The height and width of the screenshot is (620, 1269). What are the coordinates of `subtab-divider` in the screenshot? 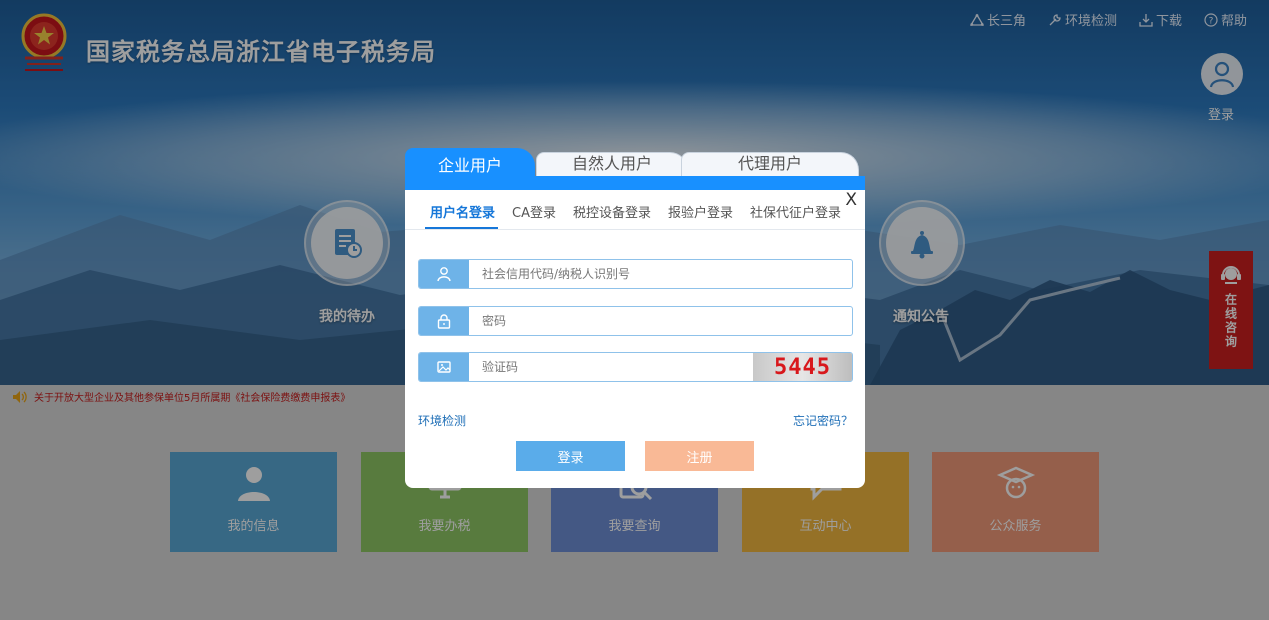 It's located at (635, 229).